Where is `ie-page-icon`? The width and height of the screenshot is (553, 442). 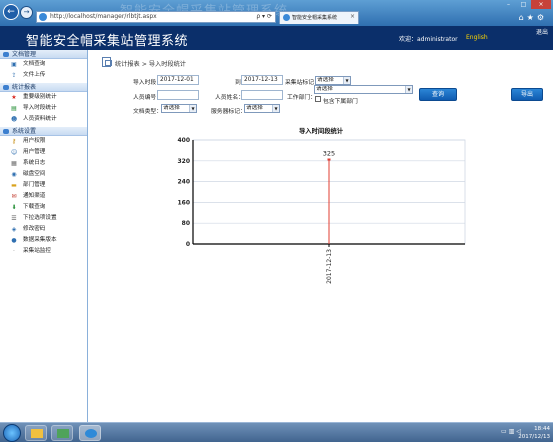 ie-page-icon is located at coordinates (43, 17).